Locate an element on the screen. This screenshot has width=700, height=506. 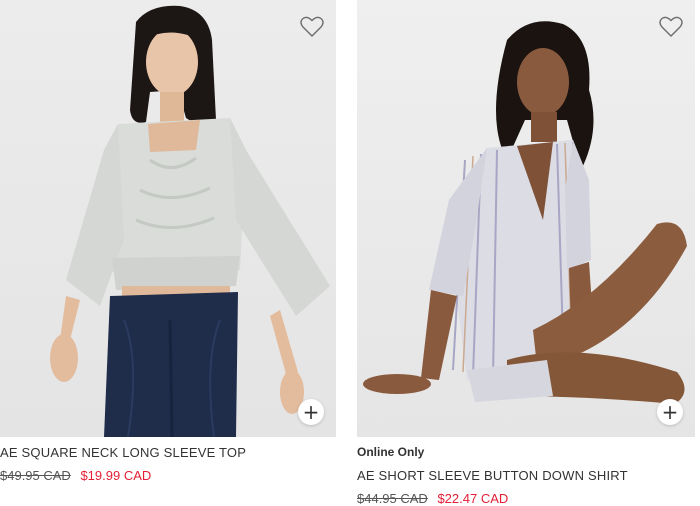
sale-price: $19.99 CAD is located at coordinates (116, 475).